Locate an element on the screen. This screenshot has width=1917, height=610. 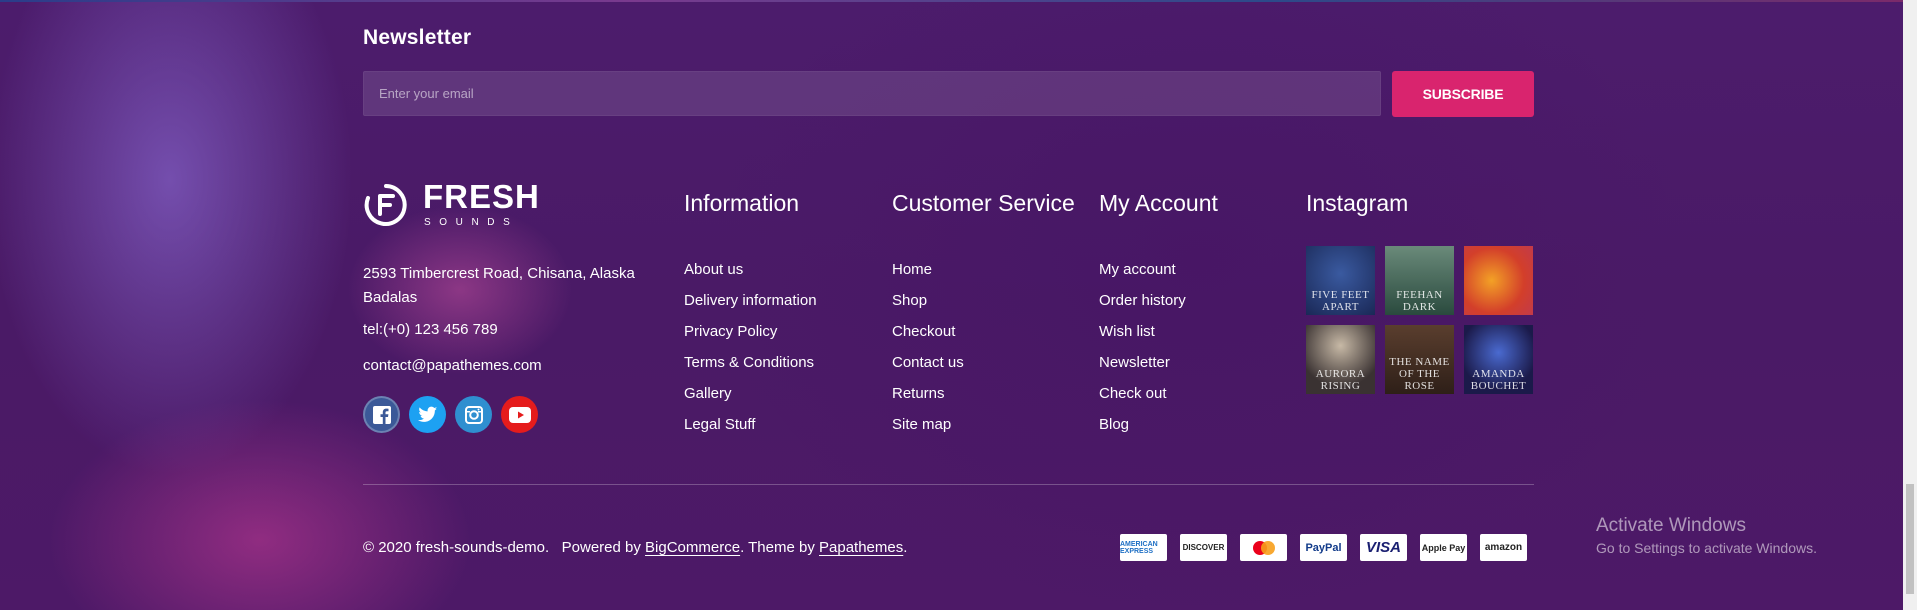
instagram-column: Instagram is located at coordinates (1357, 203).